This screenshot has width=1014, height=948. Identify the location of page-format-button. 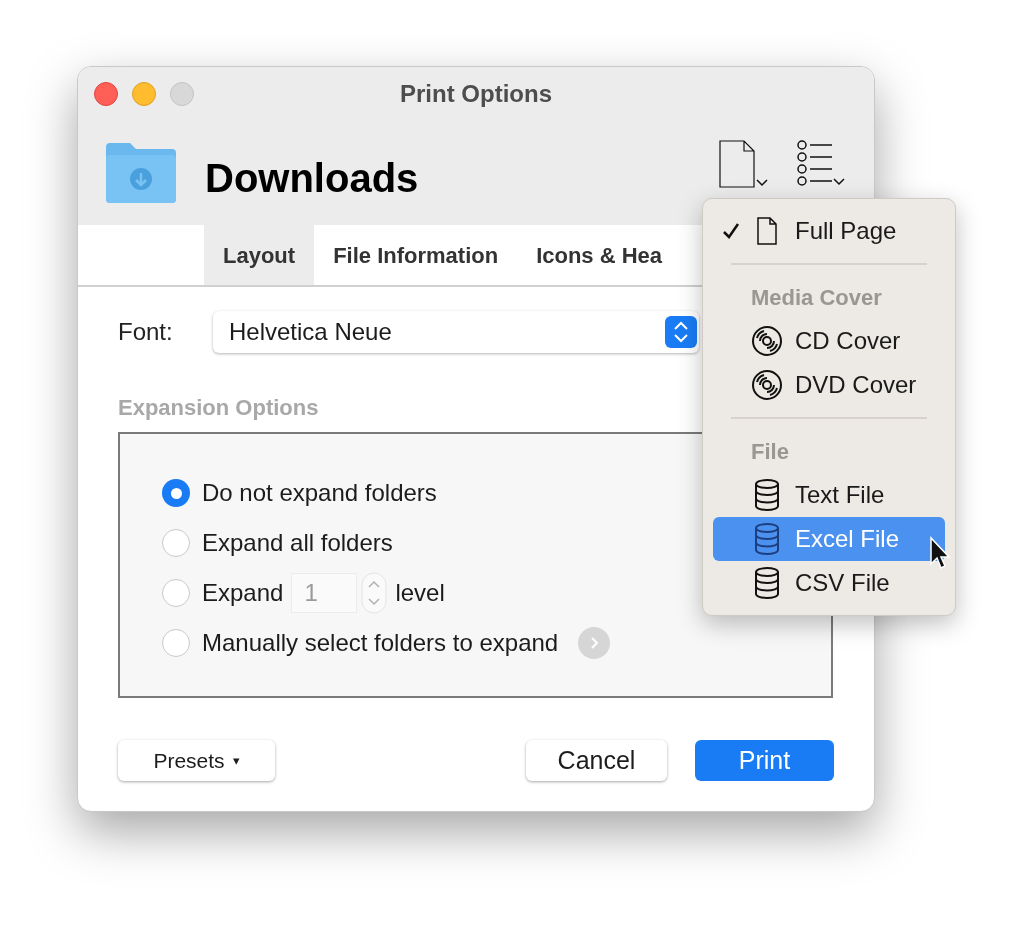
(742, 164).